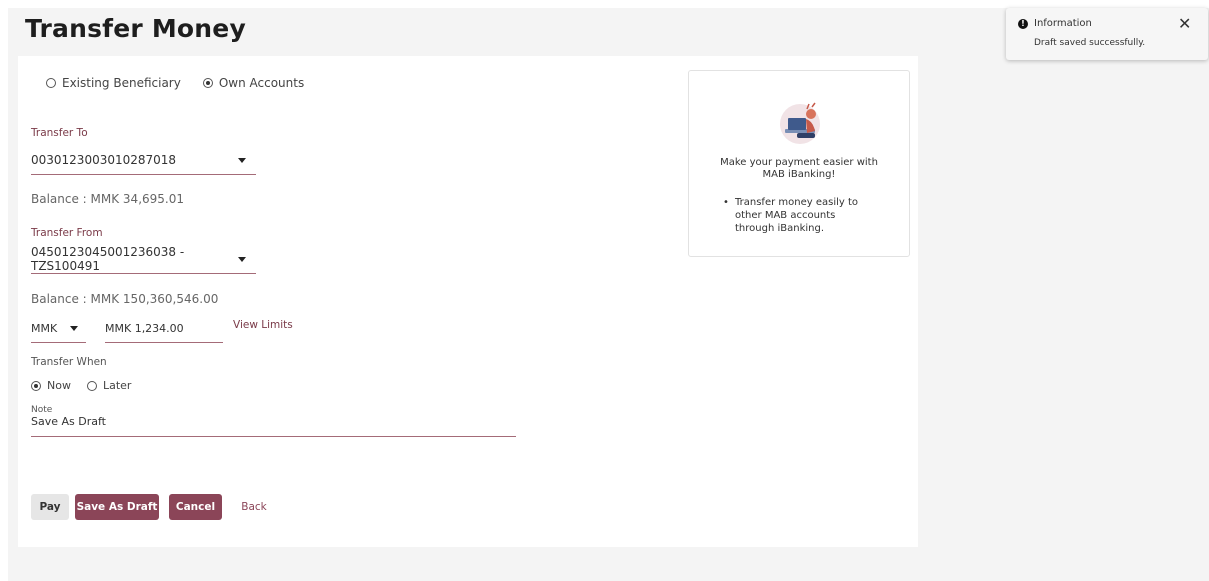 The image size is (1209, 581). I want to click on transfer-when-group: Now Later, so click(81, 385).